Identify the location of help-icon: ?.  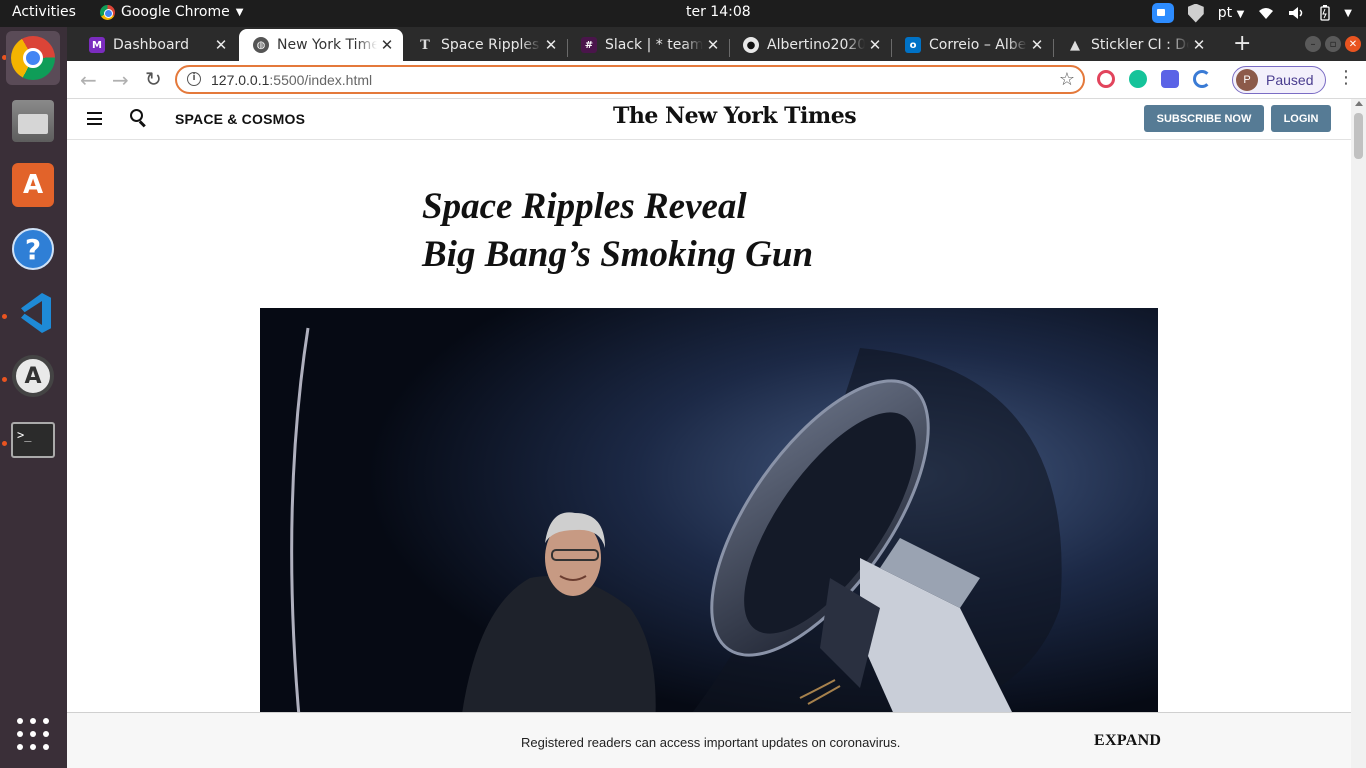
(33, 249).